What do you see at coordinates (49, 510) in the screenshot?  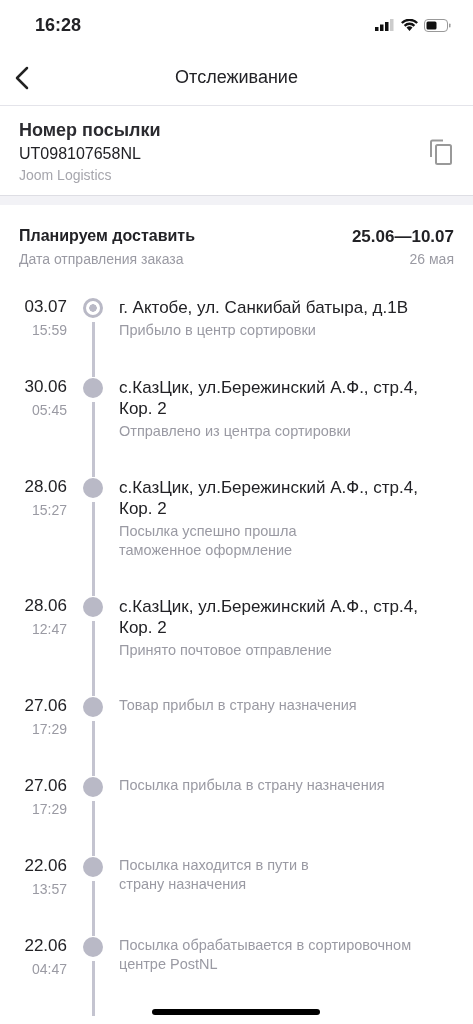 I see `event-time: 15:27` at bounding box center [49, 510].